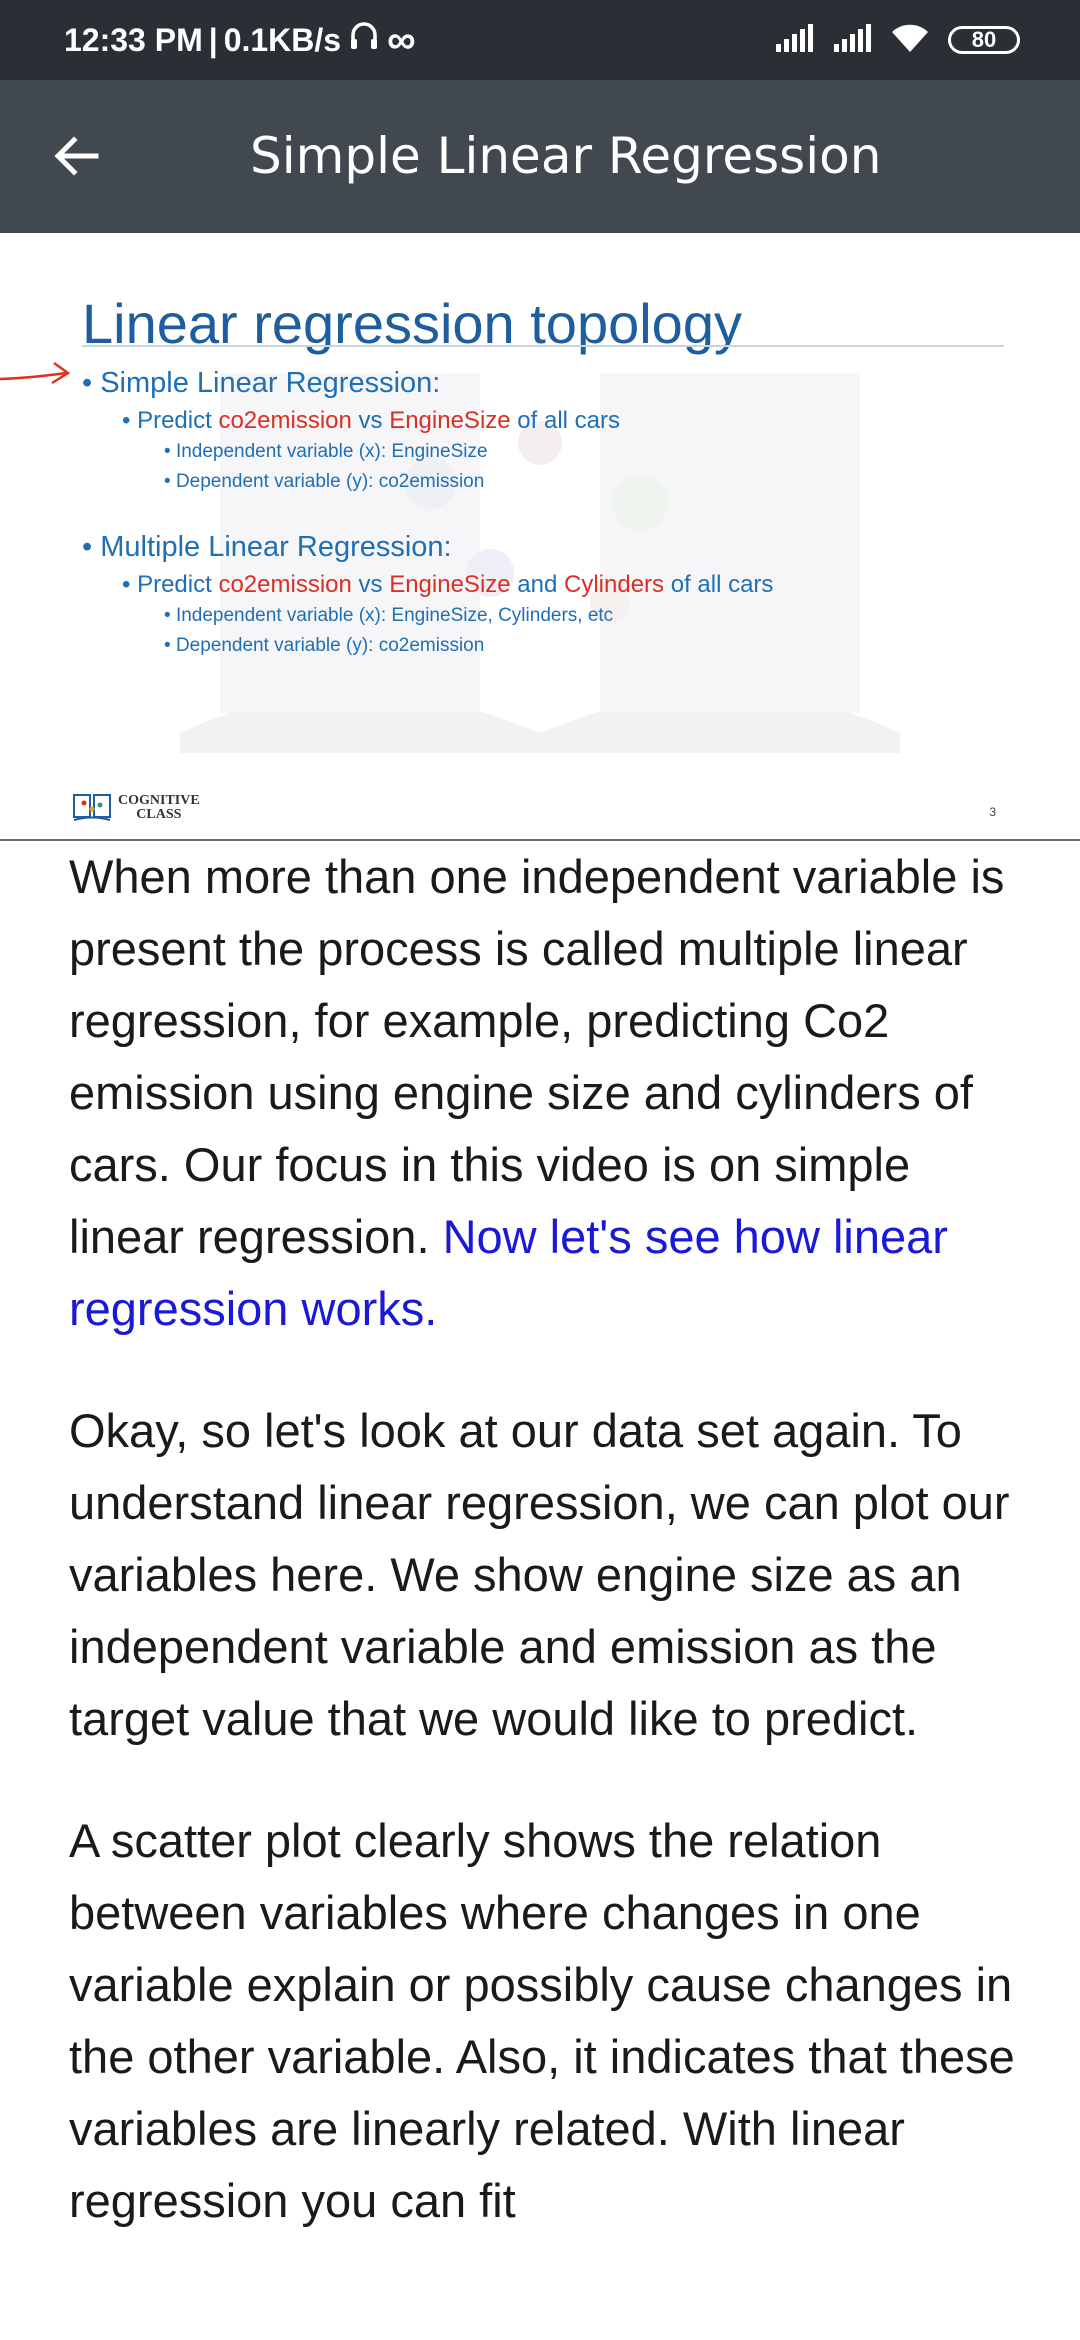  Describe the element at coordinates (35, 373) in the screenshot. I see `annotation-arrow-icon` at that location.